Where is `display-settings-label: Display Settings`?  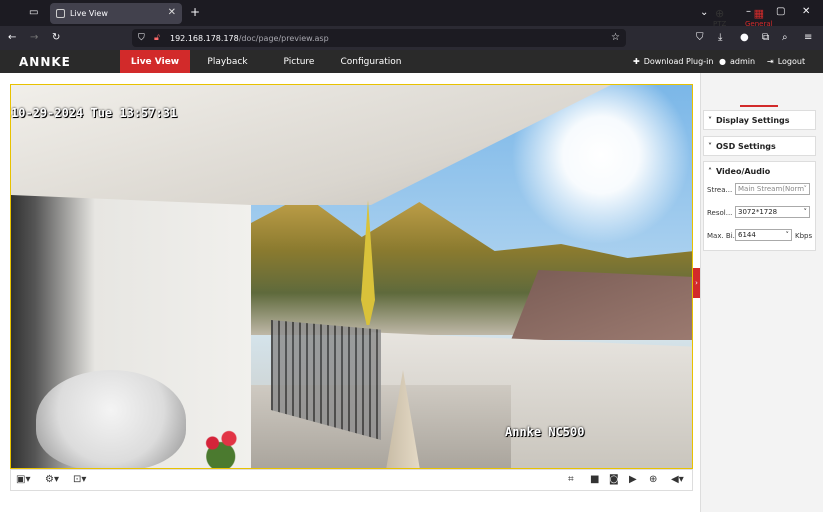 display-settings-label: Display Settings is located at coordinates (753, 120).